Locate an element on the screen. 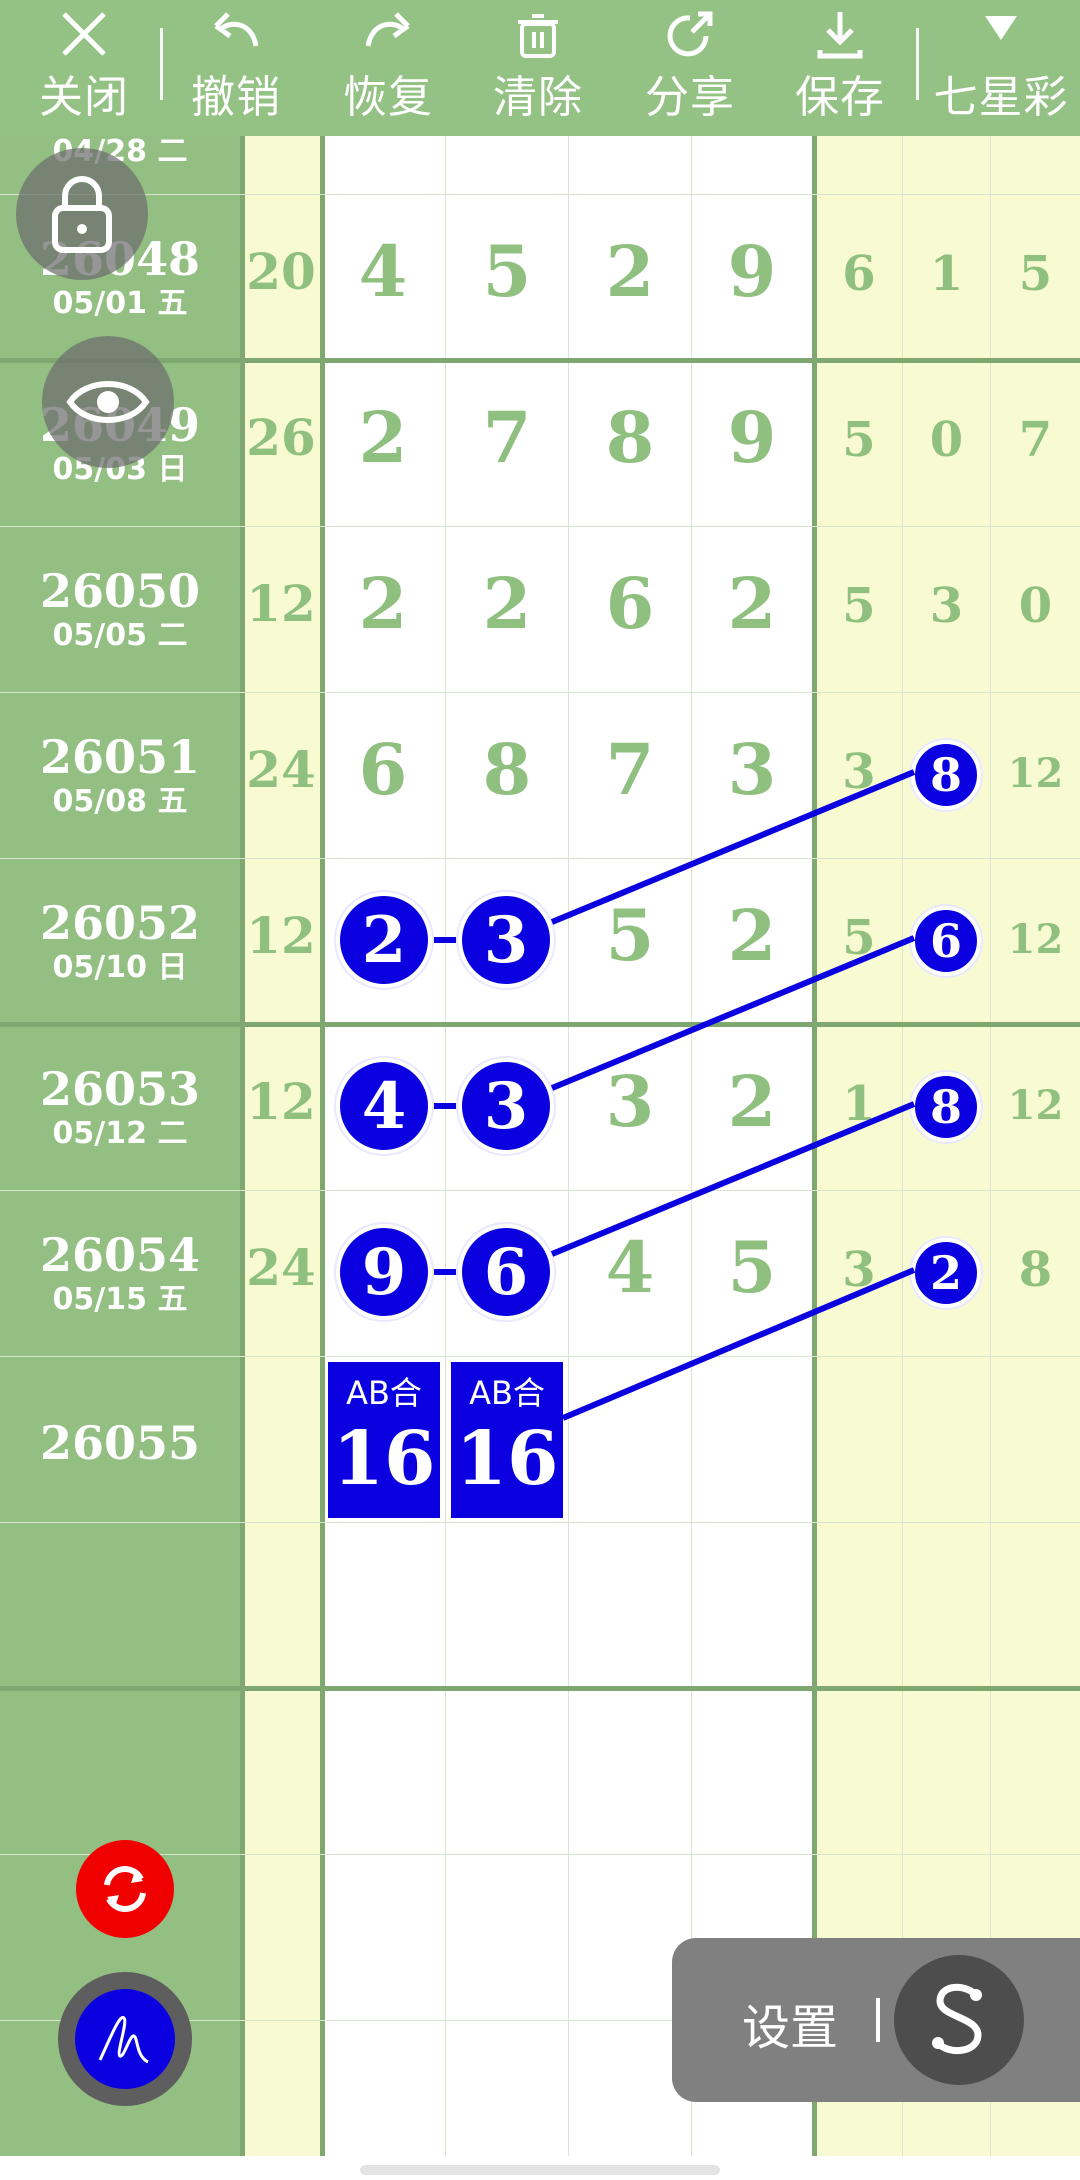 Image resolution: width=1080 pixels, height=2180 pixels. settings-separator is located at coordinates (878, 2020).